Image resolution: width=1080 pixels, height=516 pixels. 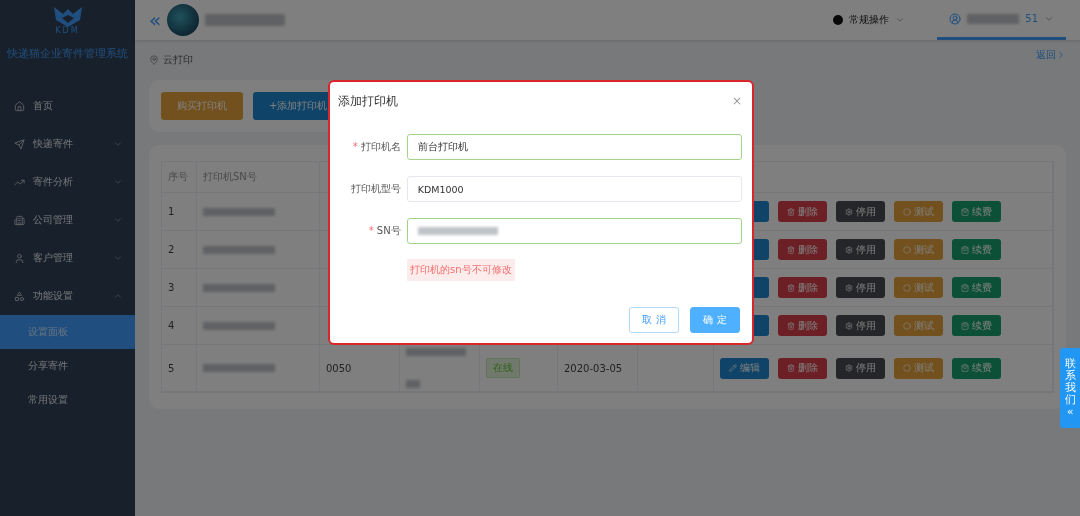 I want to click on user-menu: 51, so click(x=1001, y=20).